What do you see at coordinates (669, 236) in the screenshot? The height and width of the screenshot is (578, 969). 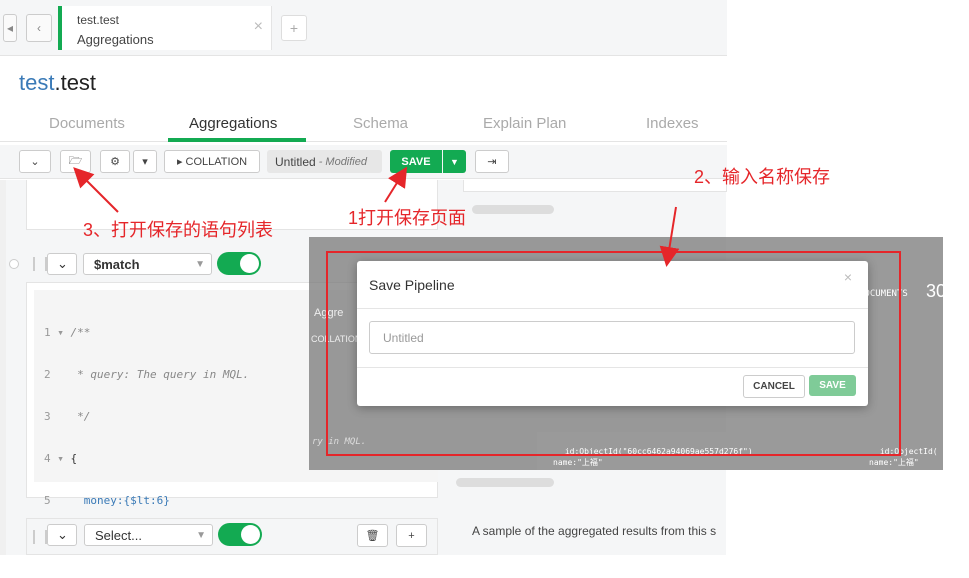 I see `arrow-to-modal` at bounding box center [669, 236].